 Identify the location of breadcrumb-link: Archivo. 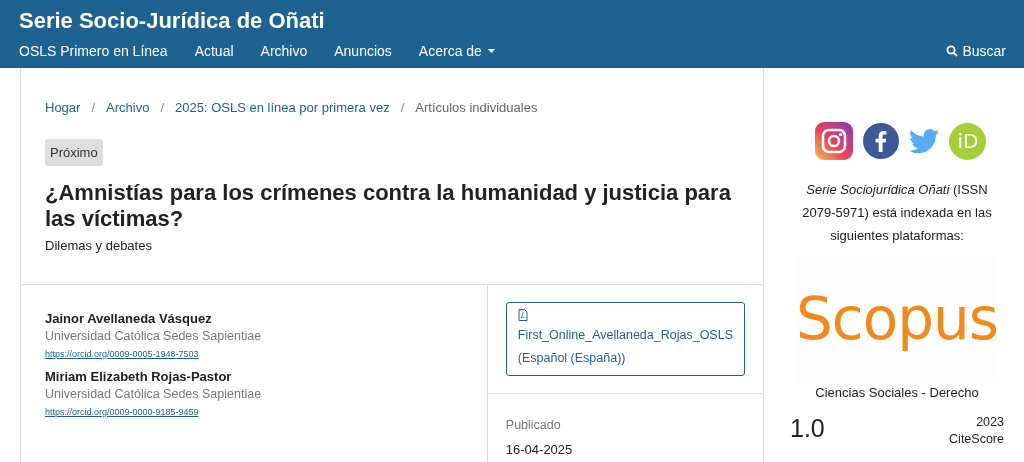
(128, 107).